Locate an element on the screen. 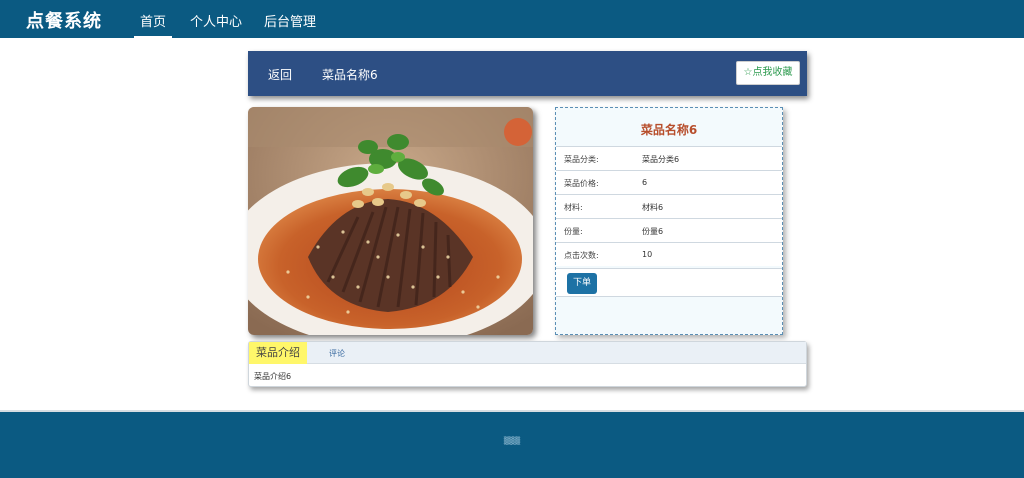 This screenshot has width=1024, height=478. favorite-button: ☆点我收藏 is located at coordinates (768, 73).